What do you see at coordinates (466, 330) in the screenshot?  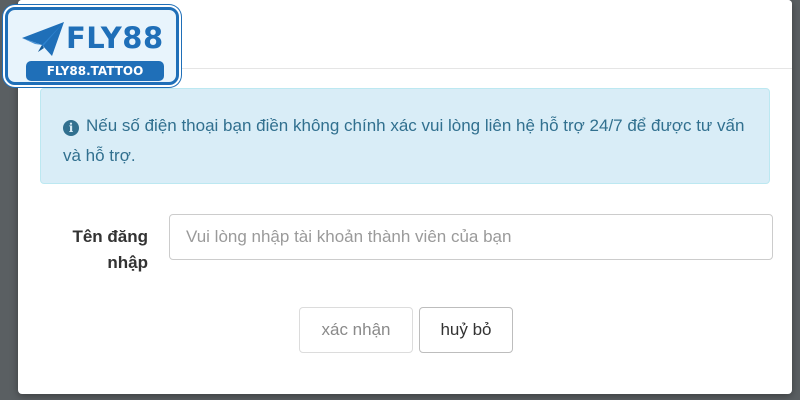 I see `cancel-button: huỷ bỏ` at bounding box center [466, 330].